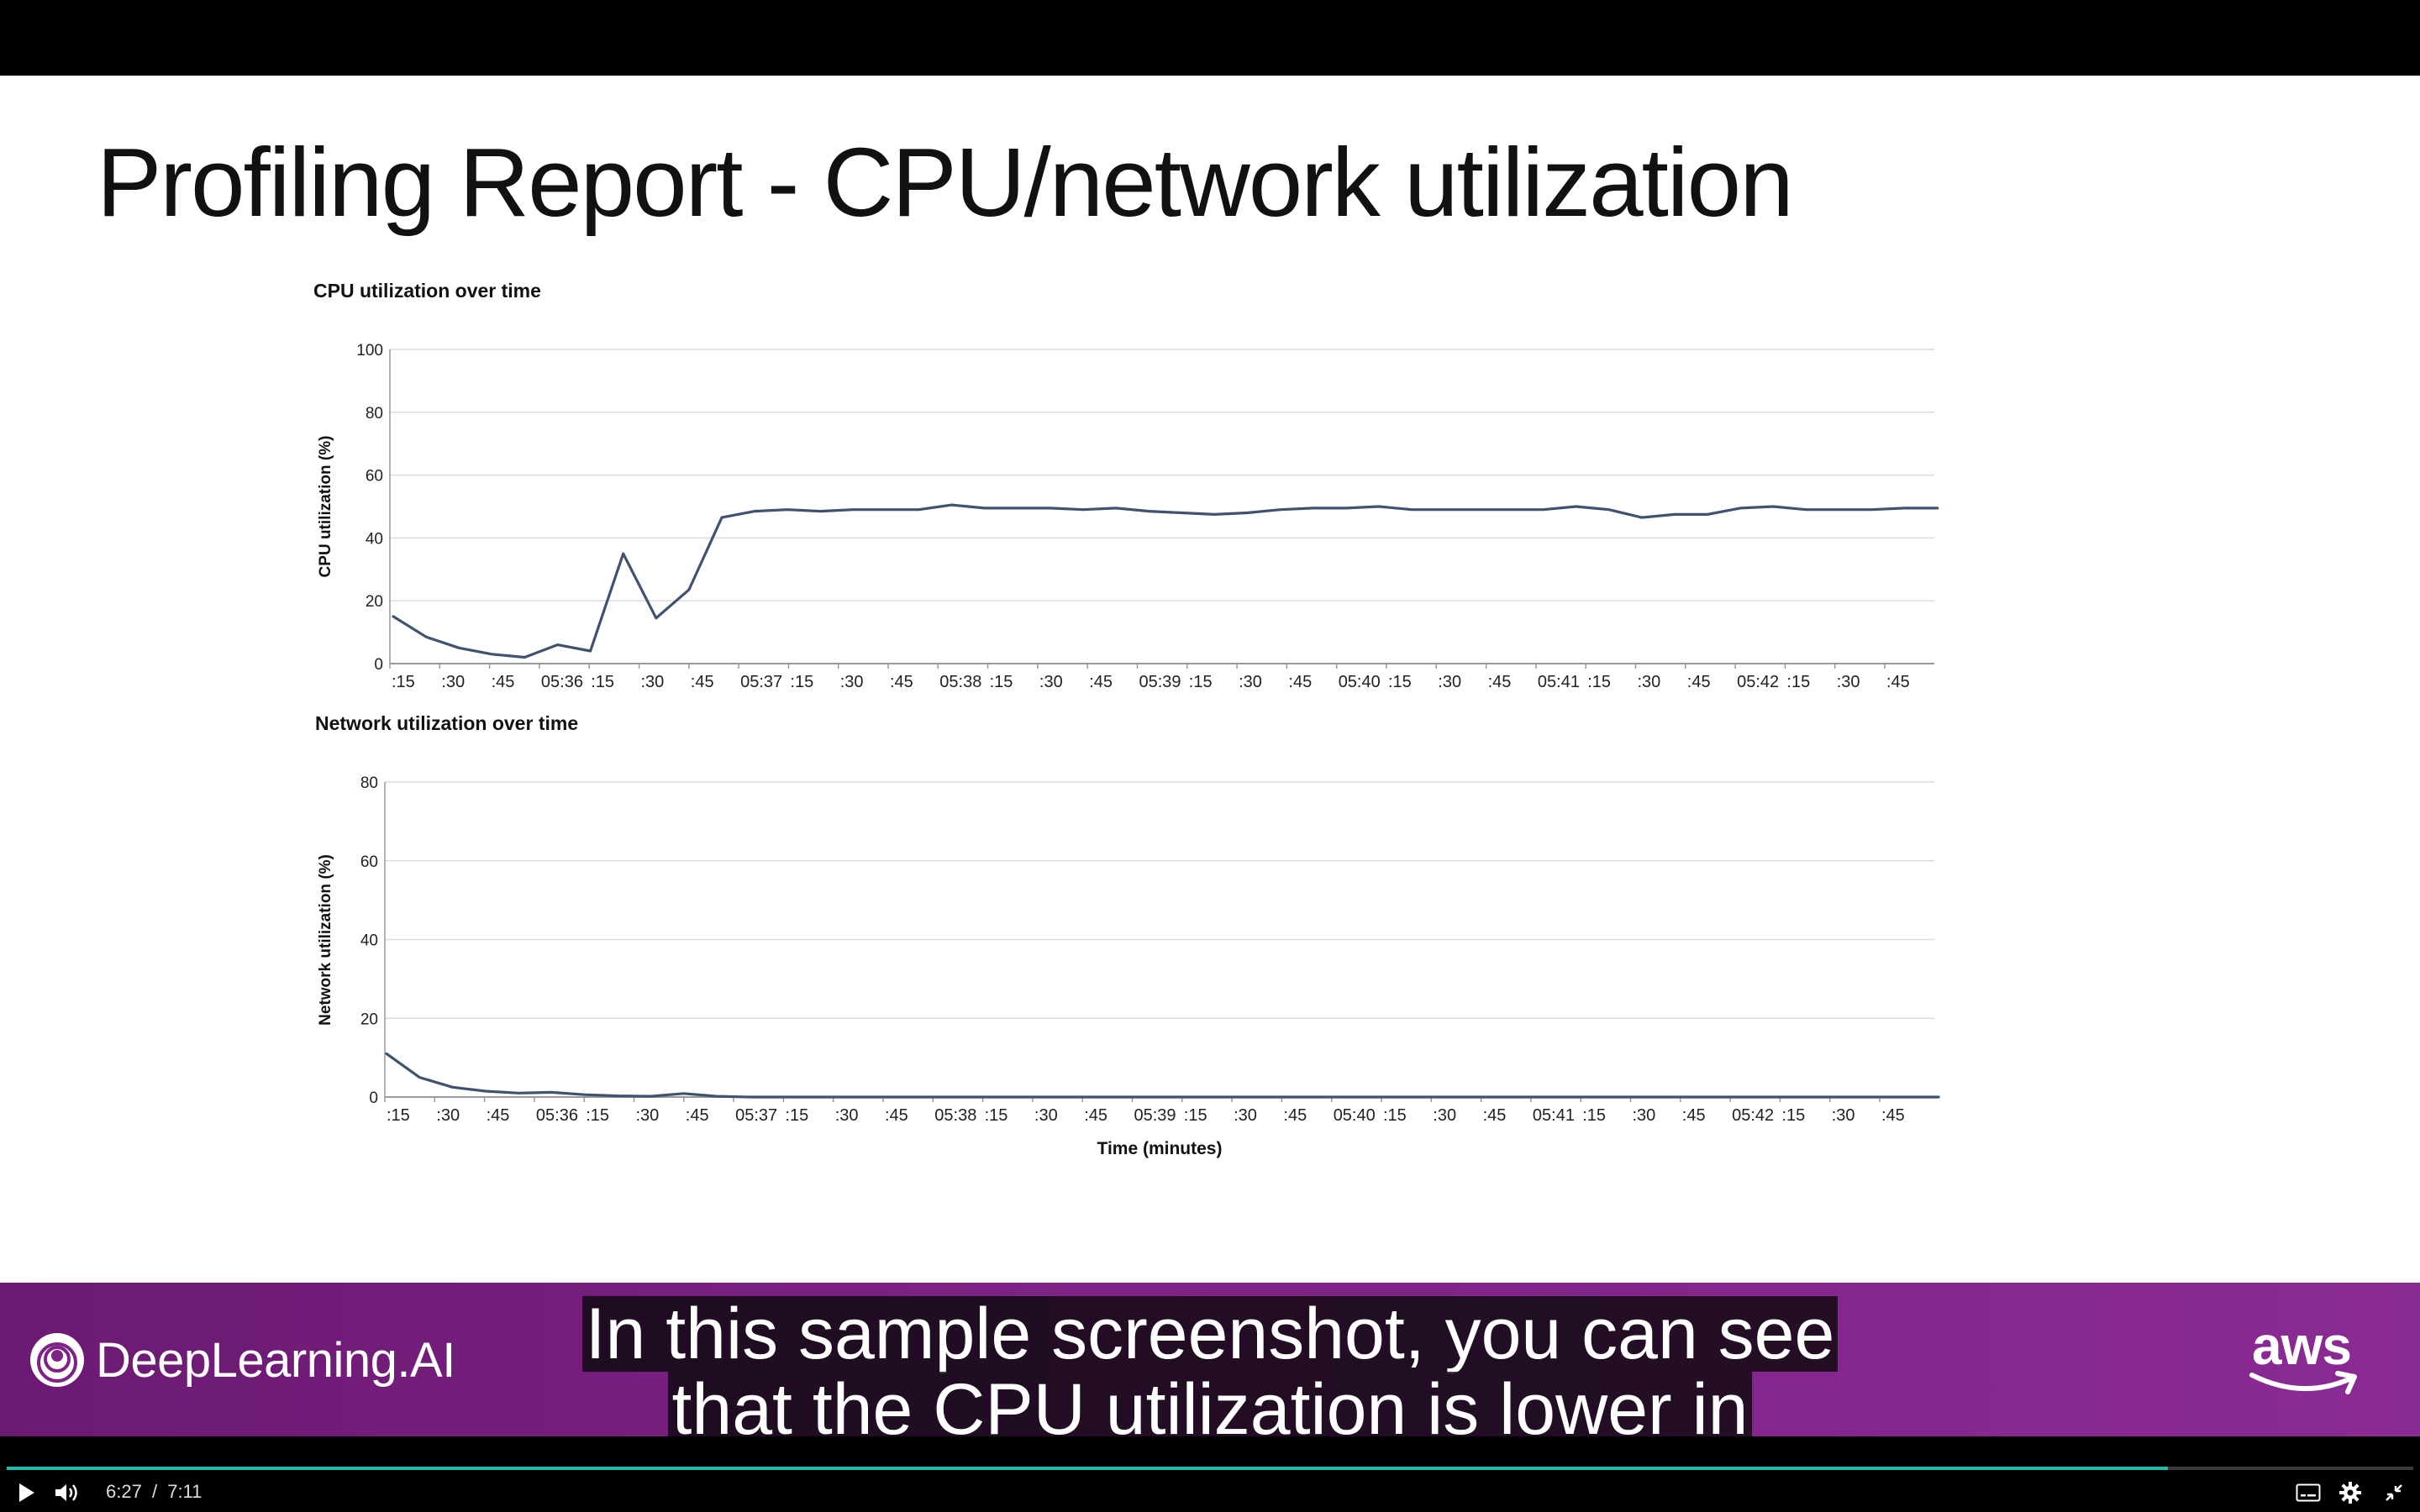  What do you see at coordinates (1165, 581) in the screenshot?
I see `cpu-series-line` at bounding box center [1165, 581].